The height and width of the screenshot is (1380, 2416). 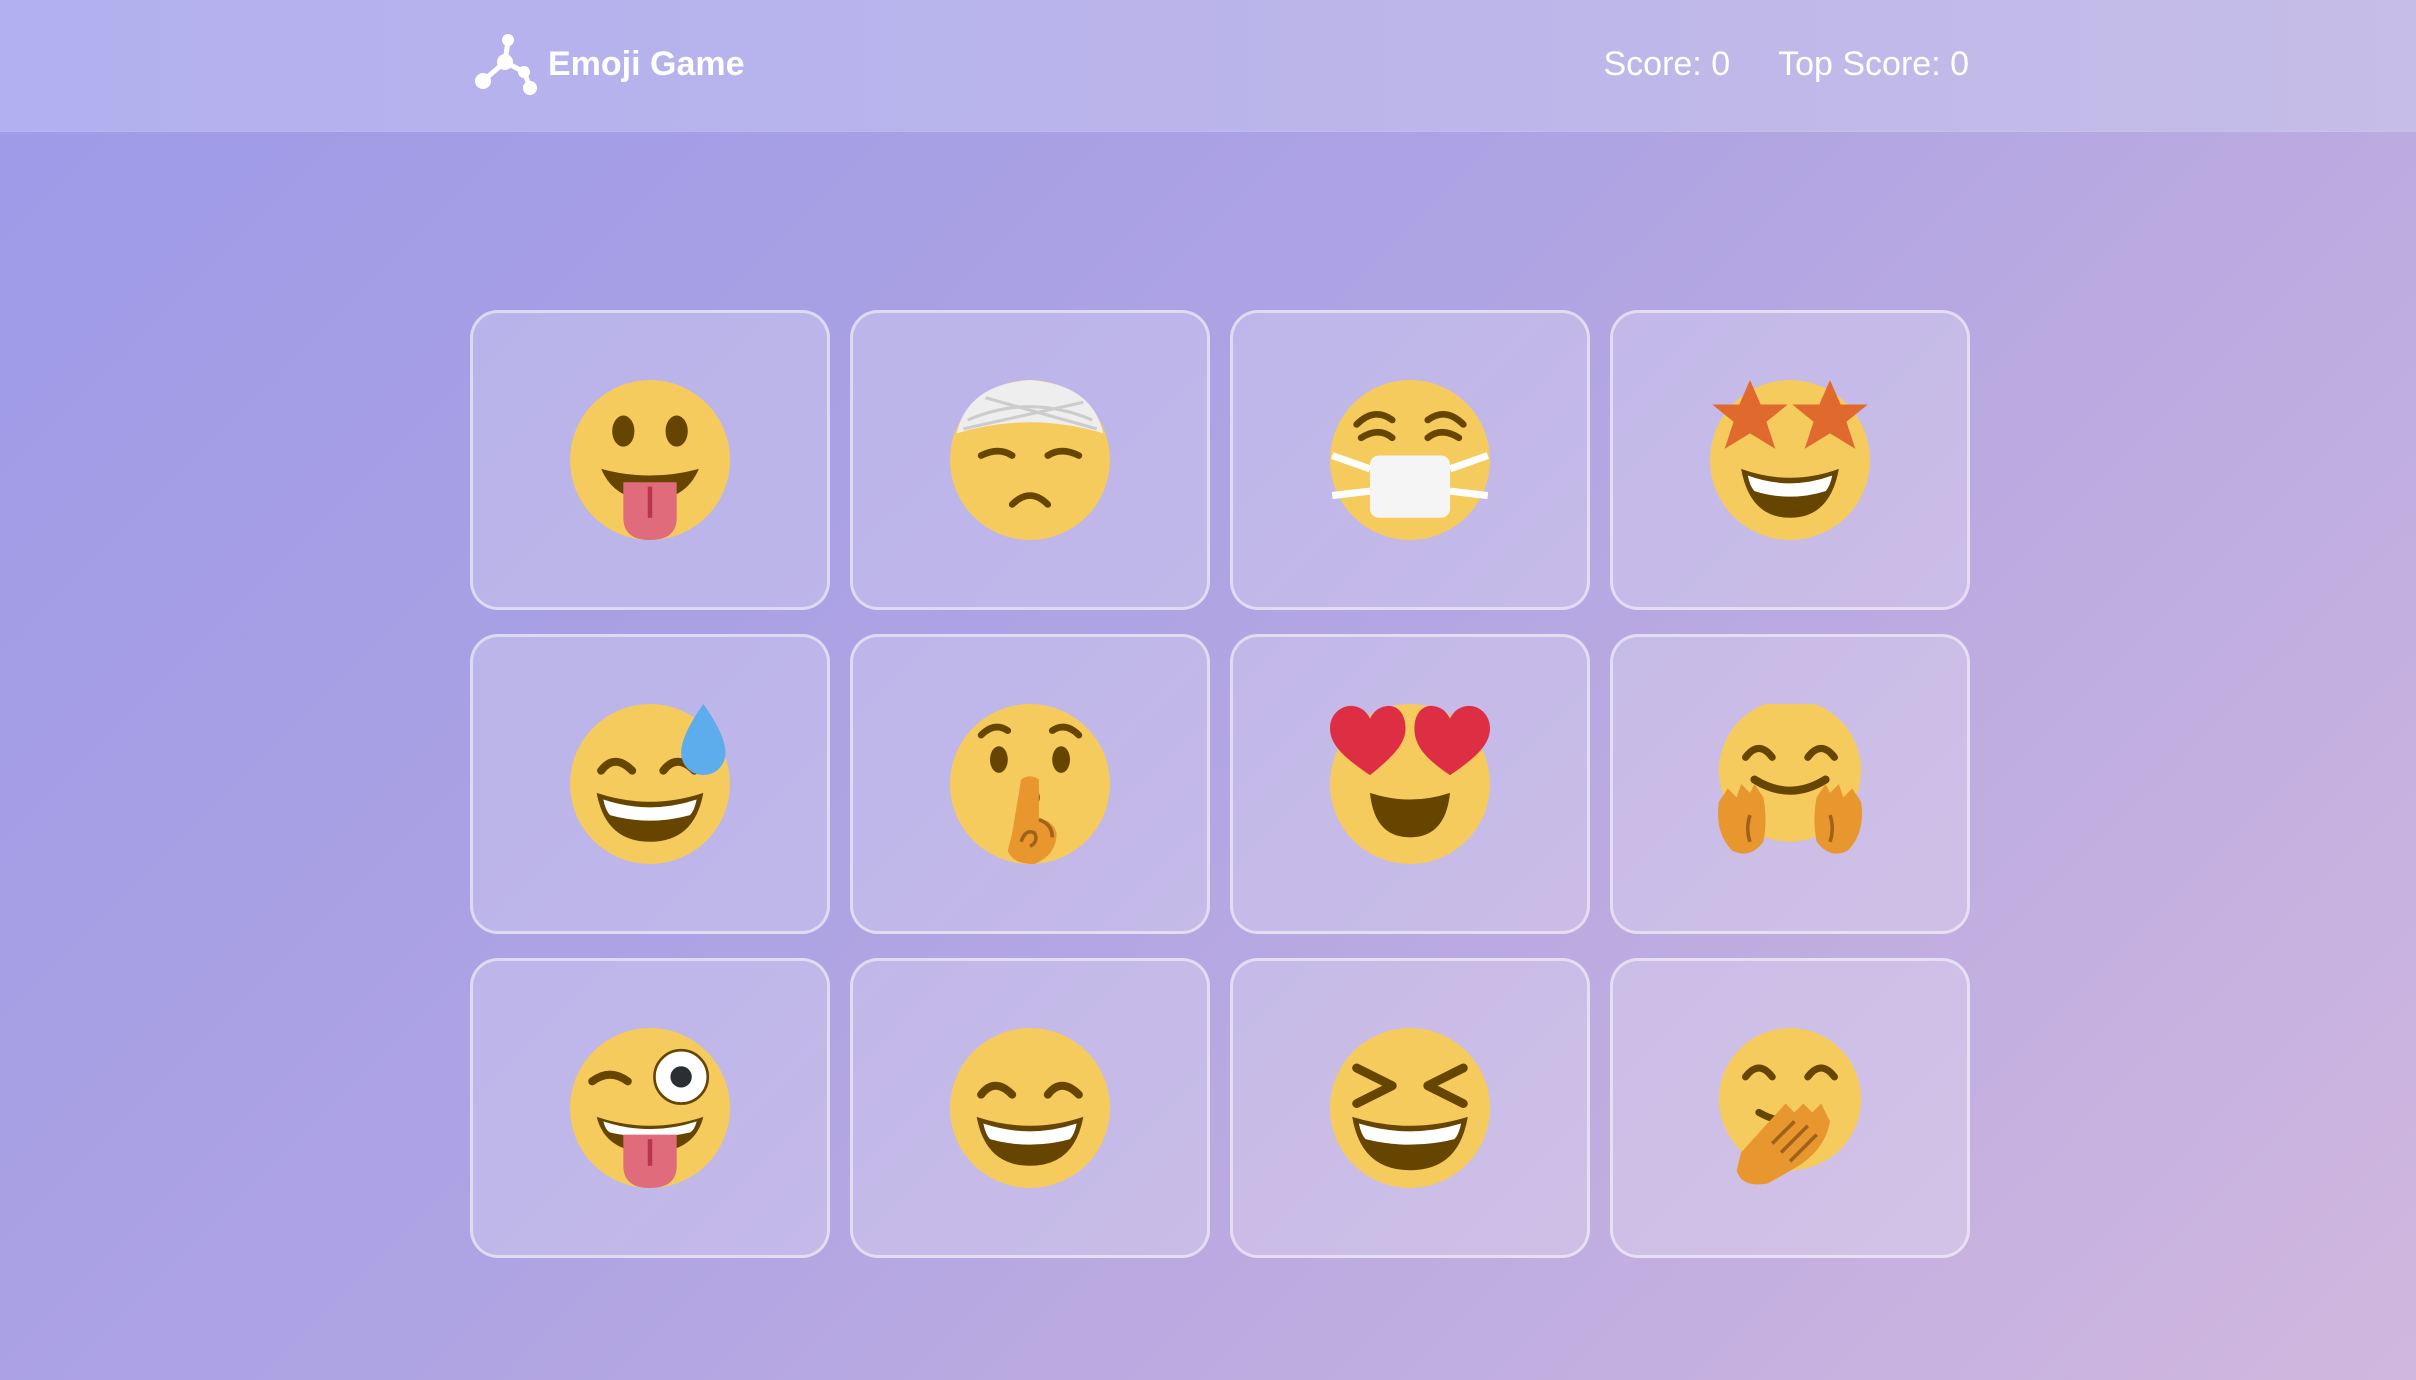 I want to click on brand: Emoji Game, so click(x=608, y=64).